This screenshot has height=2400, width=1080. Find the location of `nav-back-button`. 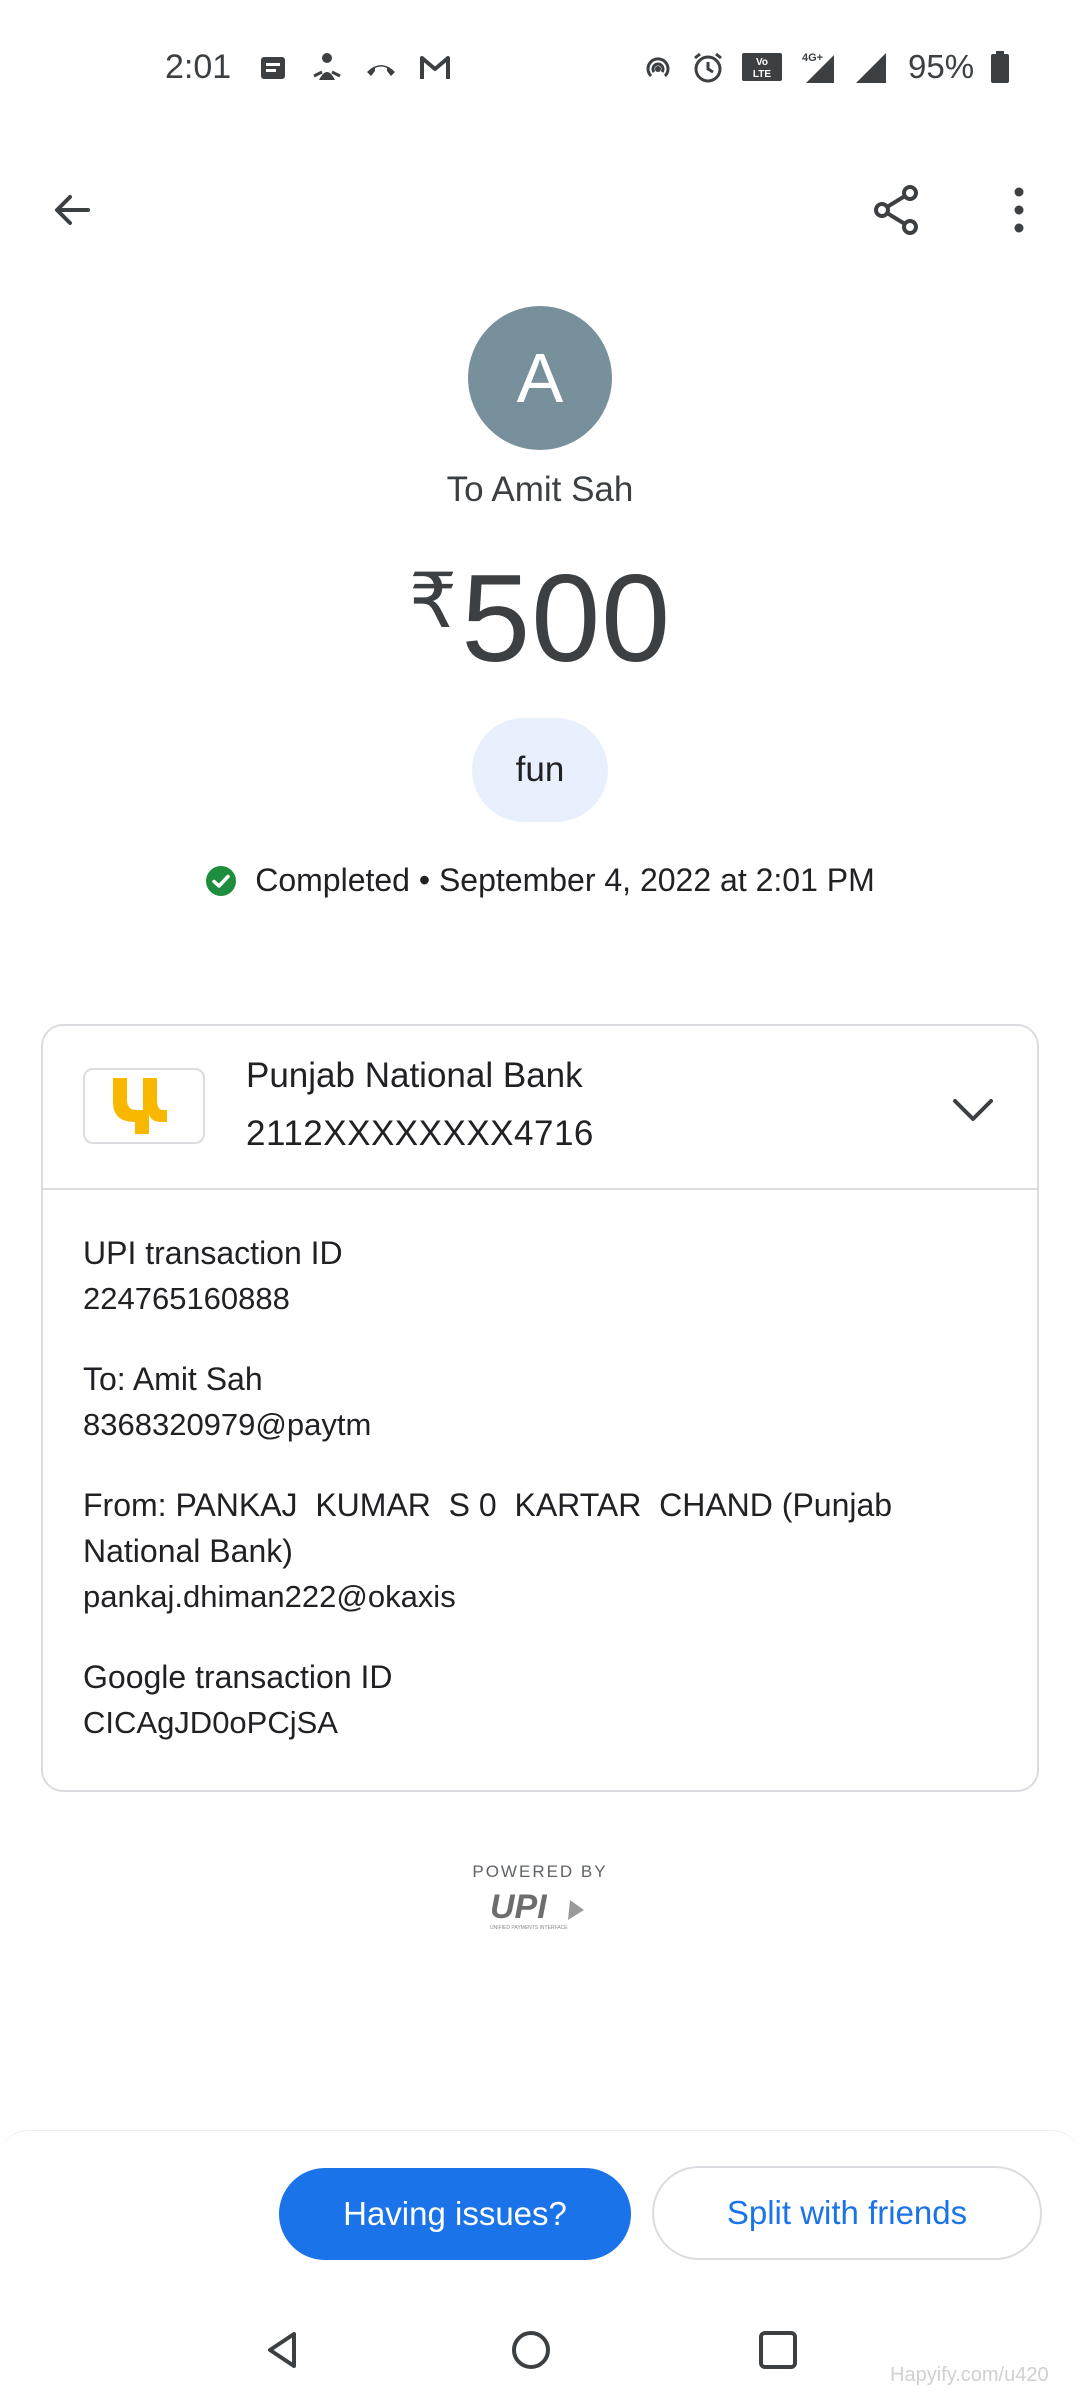

nav-back-button is located at coordinates (282, 2350).